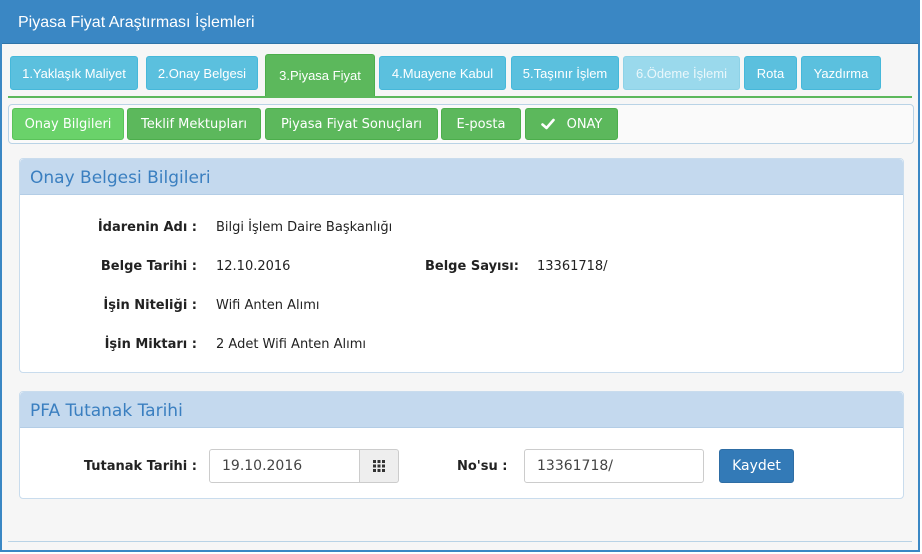 Image resolution: width=922 pixels, height=554 pixels. Describe the element at coordinates (756, 466) in the screenshot. I see `kaydet-button: Kaydet` at that location.